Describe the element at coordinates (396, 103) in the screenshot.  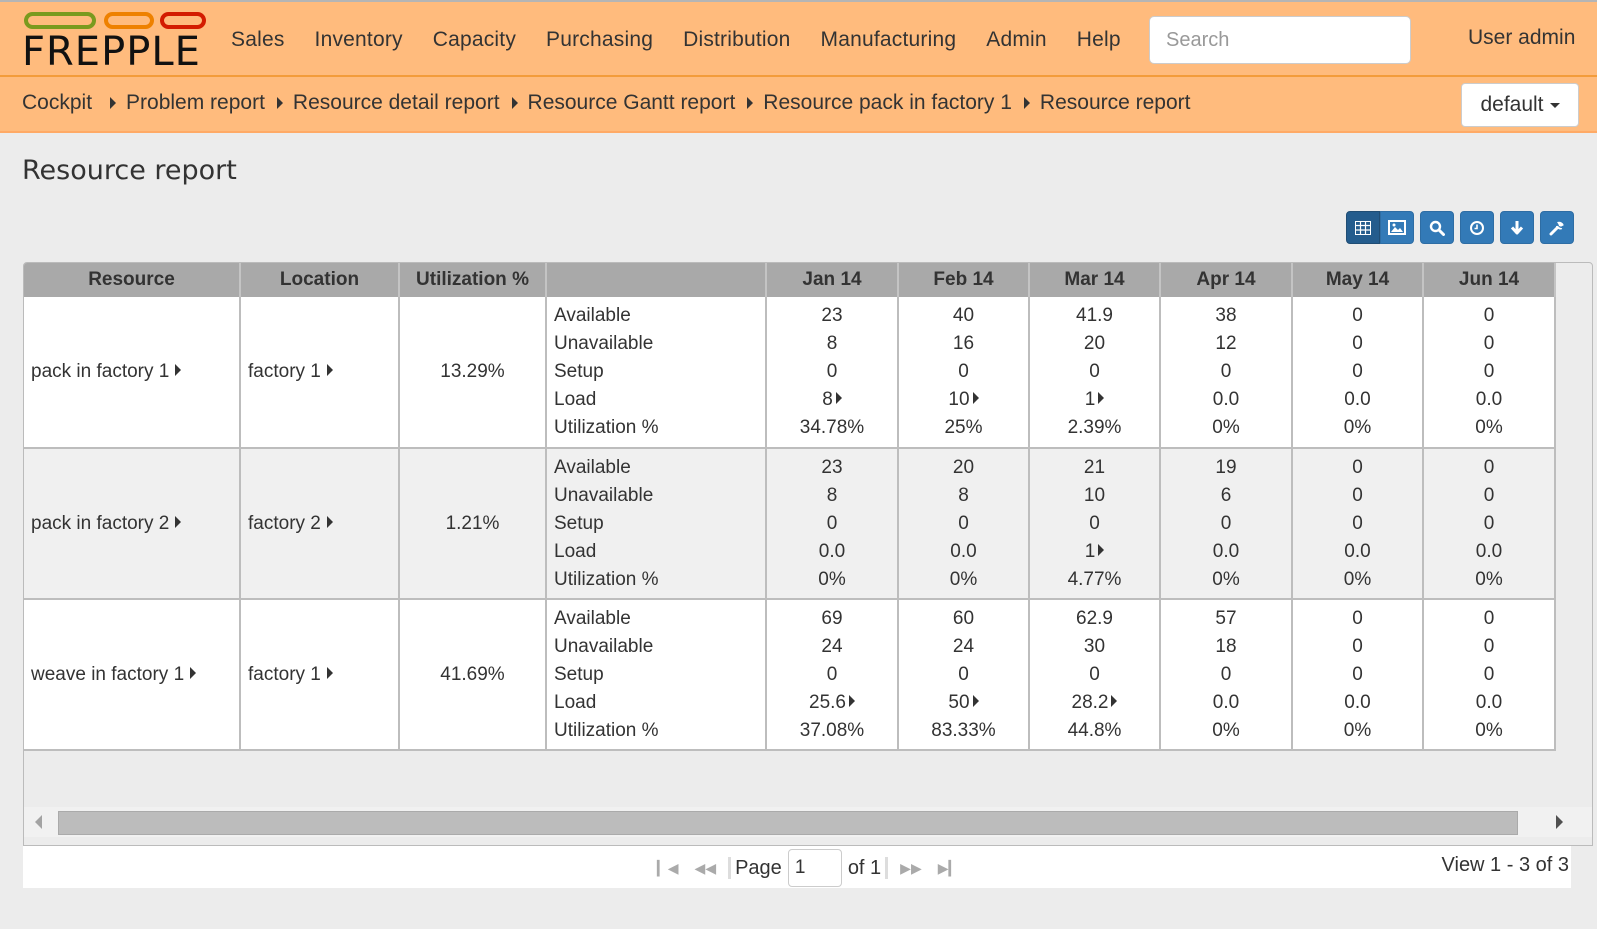
I see `breadcrumb-resource-detail-report: Resource detail report` at that location.